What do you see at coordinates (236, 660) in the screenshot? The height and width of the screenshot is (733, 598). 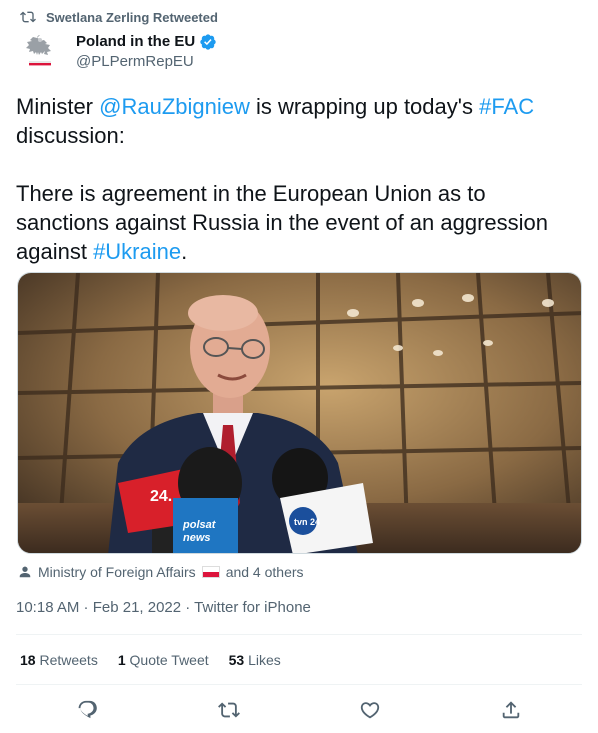 I see `likes-count: 53` at bounding box center [236, 660].